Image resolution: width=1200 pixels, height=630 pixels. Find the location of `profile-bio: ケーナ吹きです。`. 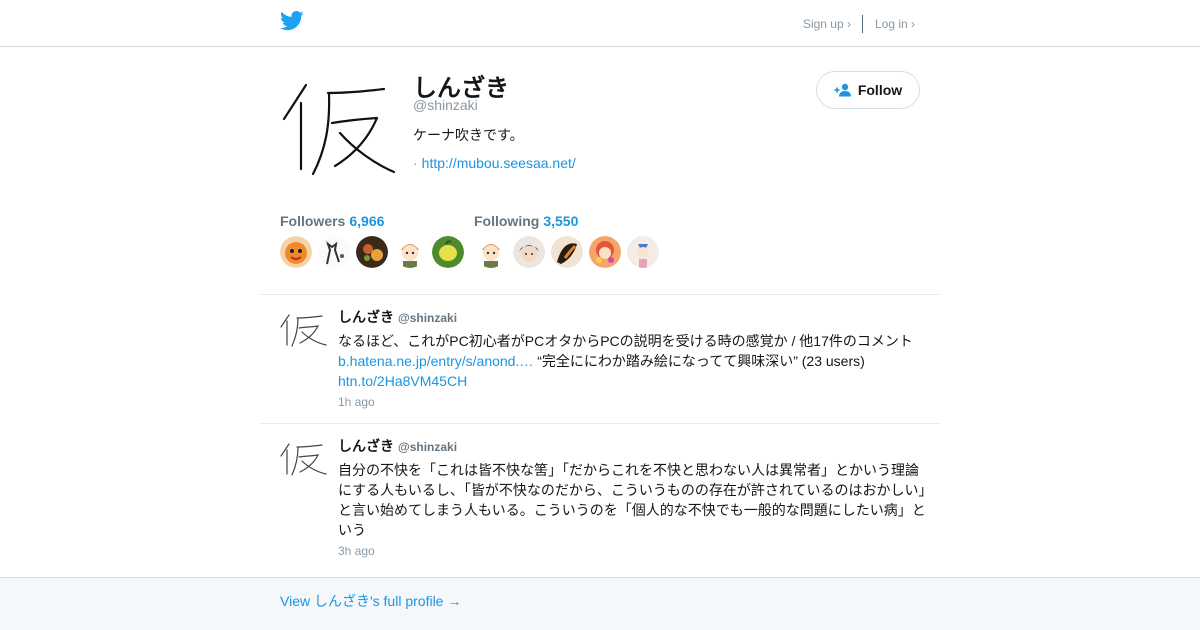

profile-bio: ケーナ吹きです。 is located at coordinates (468, 135).